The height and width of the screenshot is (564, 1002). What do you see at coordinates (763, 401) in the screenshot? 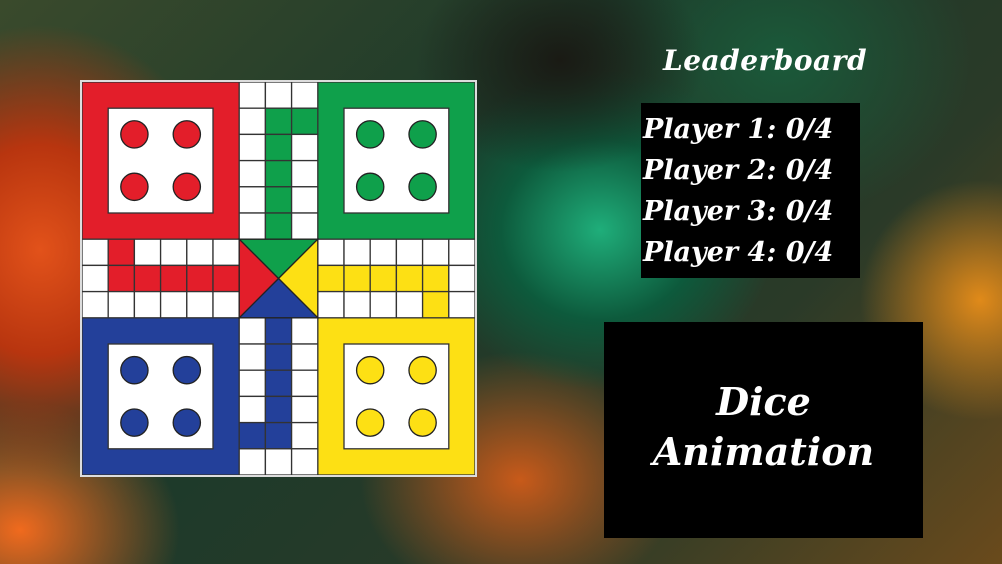
I see `dice-label-line1: Dice` at bounding box center [763, 401].